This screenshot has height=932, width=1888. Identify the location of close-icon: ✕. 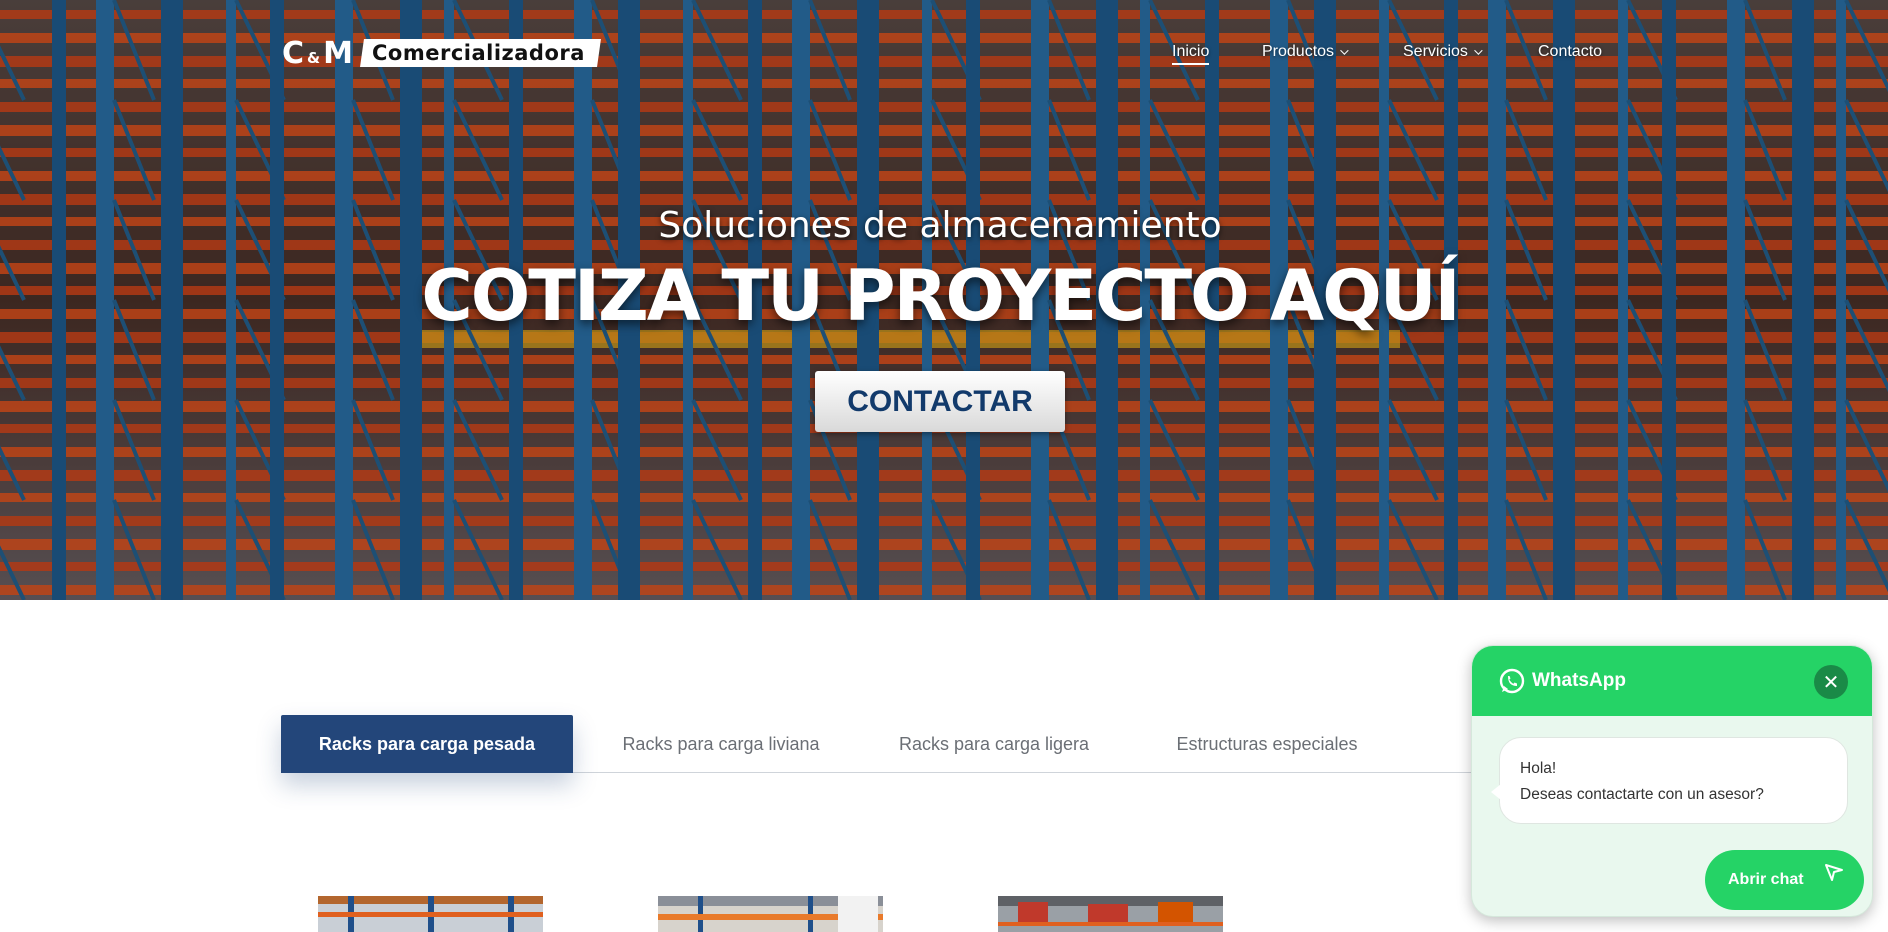
(1831, 682).